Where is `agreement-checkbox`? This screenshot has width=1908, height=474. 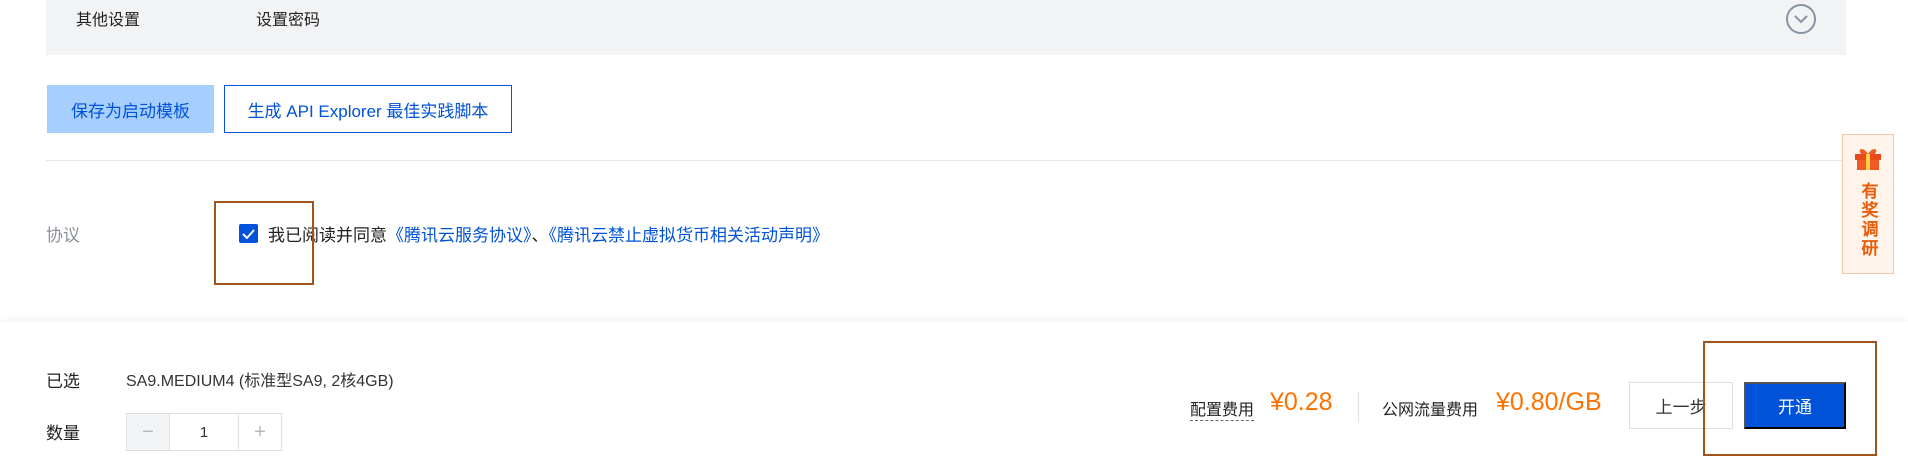 agreement-checkbox is located at coordinates (248, 233).